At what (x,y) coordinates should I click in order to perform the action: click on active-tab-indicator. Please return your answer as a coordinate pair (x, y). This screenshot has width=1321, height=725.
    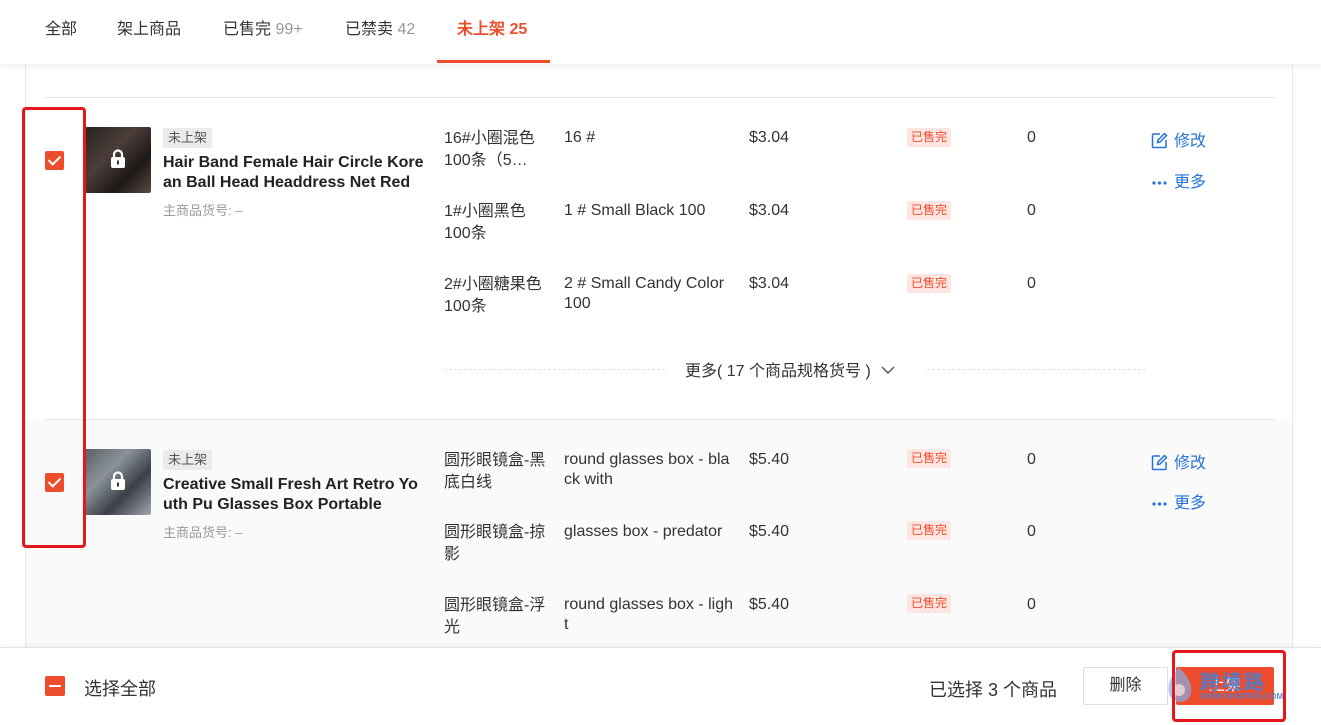
    Looking at the image, I should click on (493, 61).